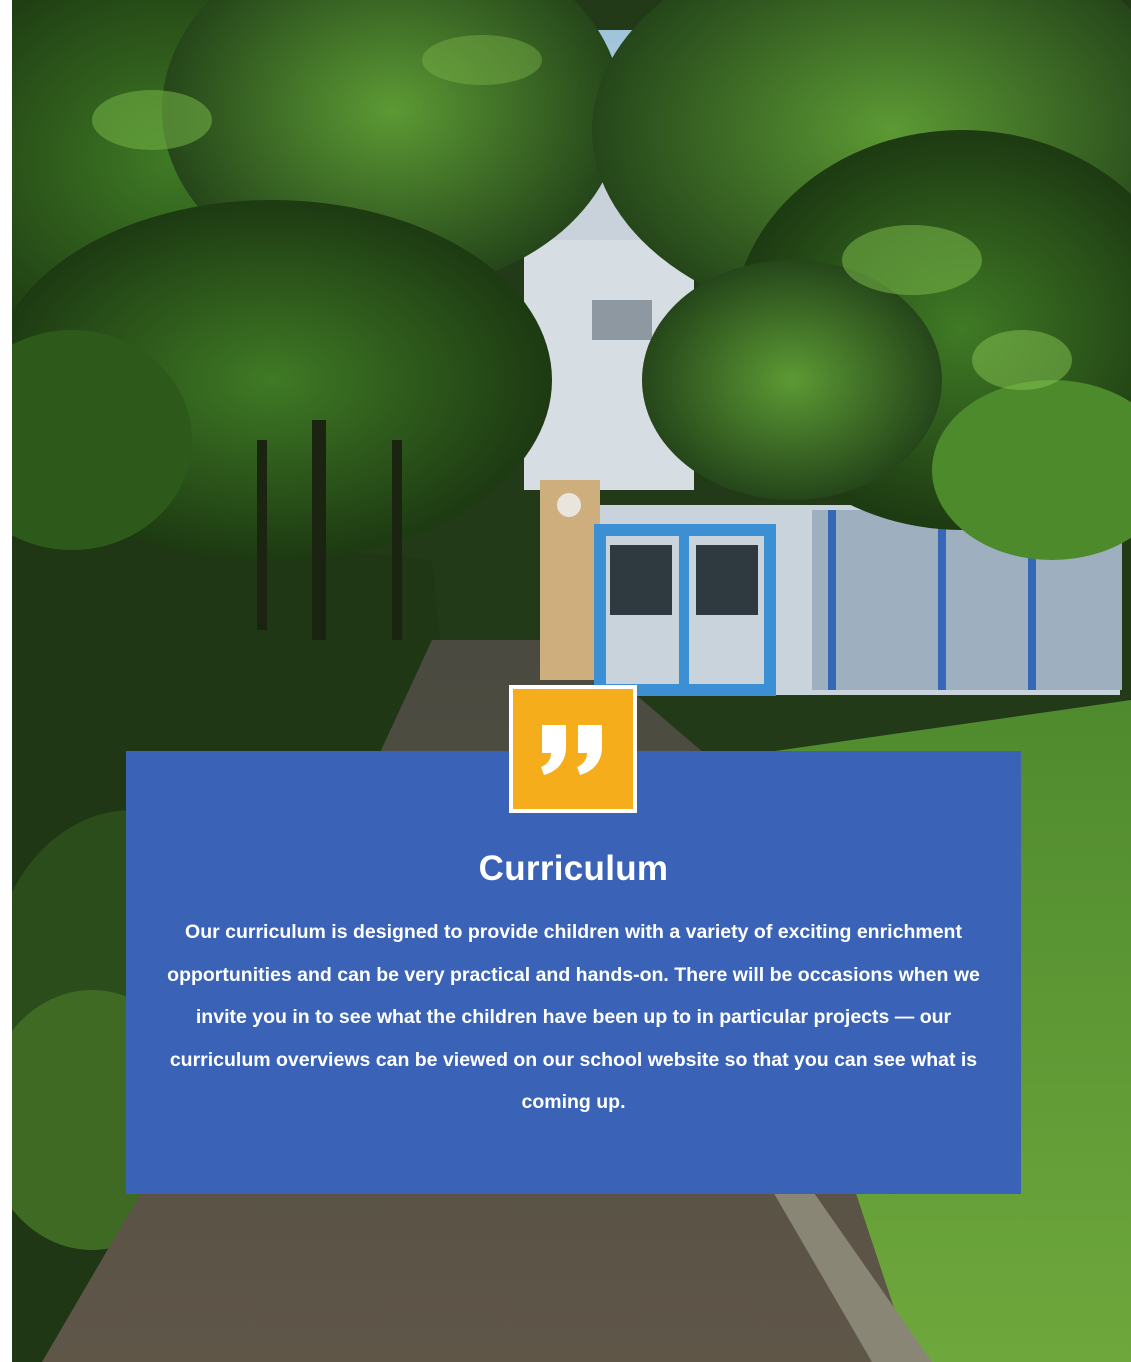 This screenshot has width=1131, height=1362. I want to click on quote-icon, so click(571, 750).